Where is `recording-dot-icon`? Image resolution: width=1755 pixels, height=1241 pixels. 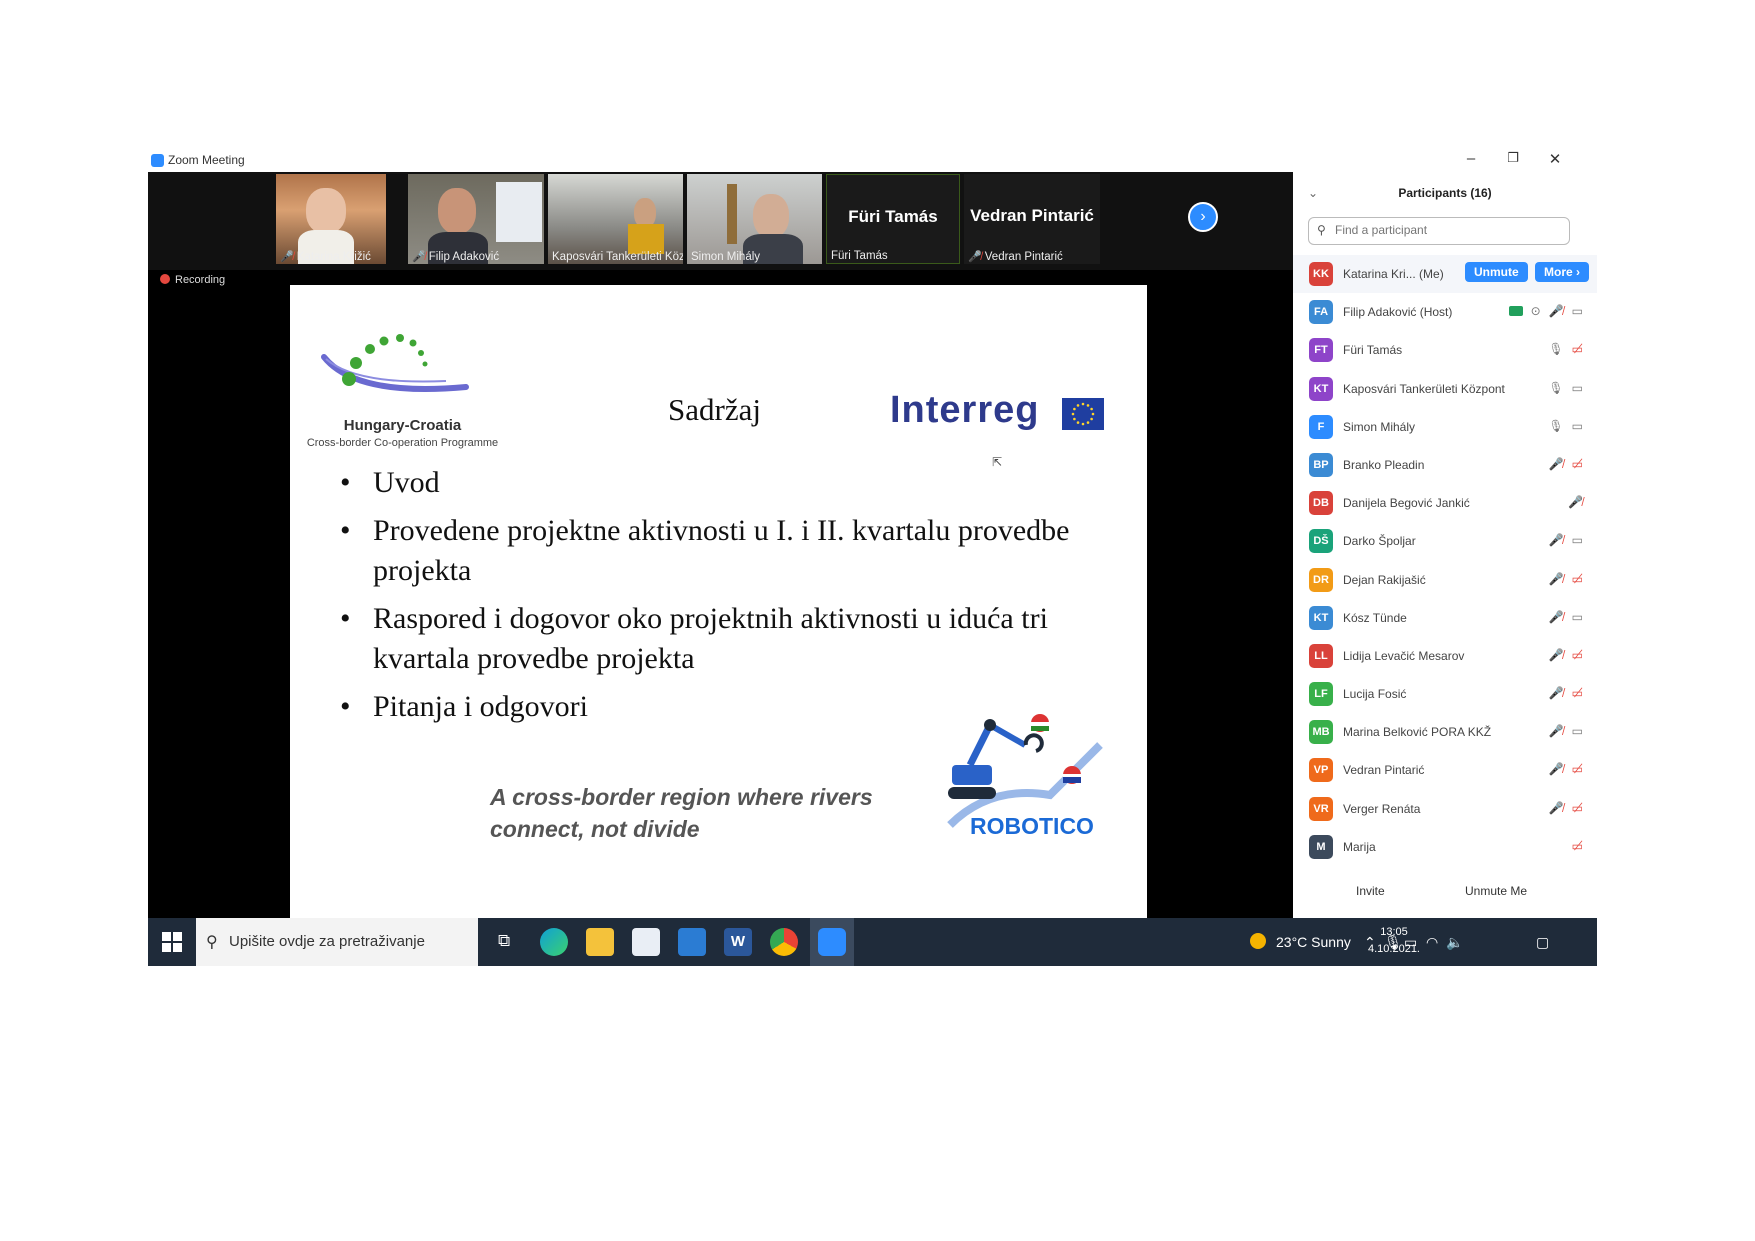
recording-dot-icon is located at coordinates (165, 279).